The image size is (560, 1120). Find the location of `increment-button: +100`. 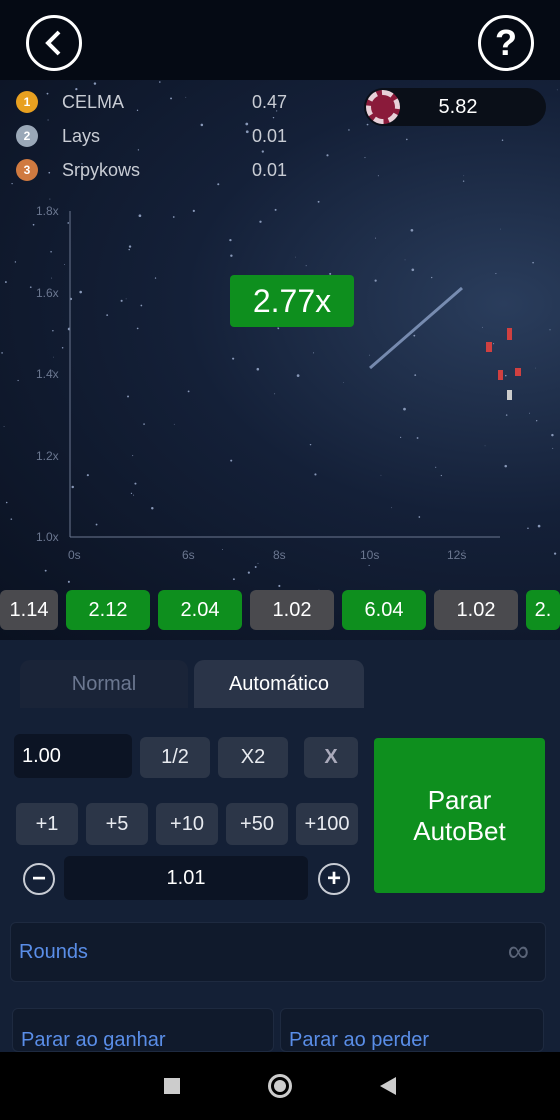

increment-button: +100 is located at coordinates (327, 824).